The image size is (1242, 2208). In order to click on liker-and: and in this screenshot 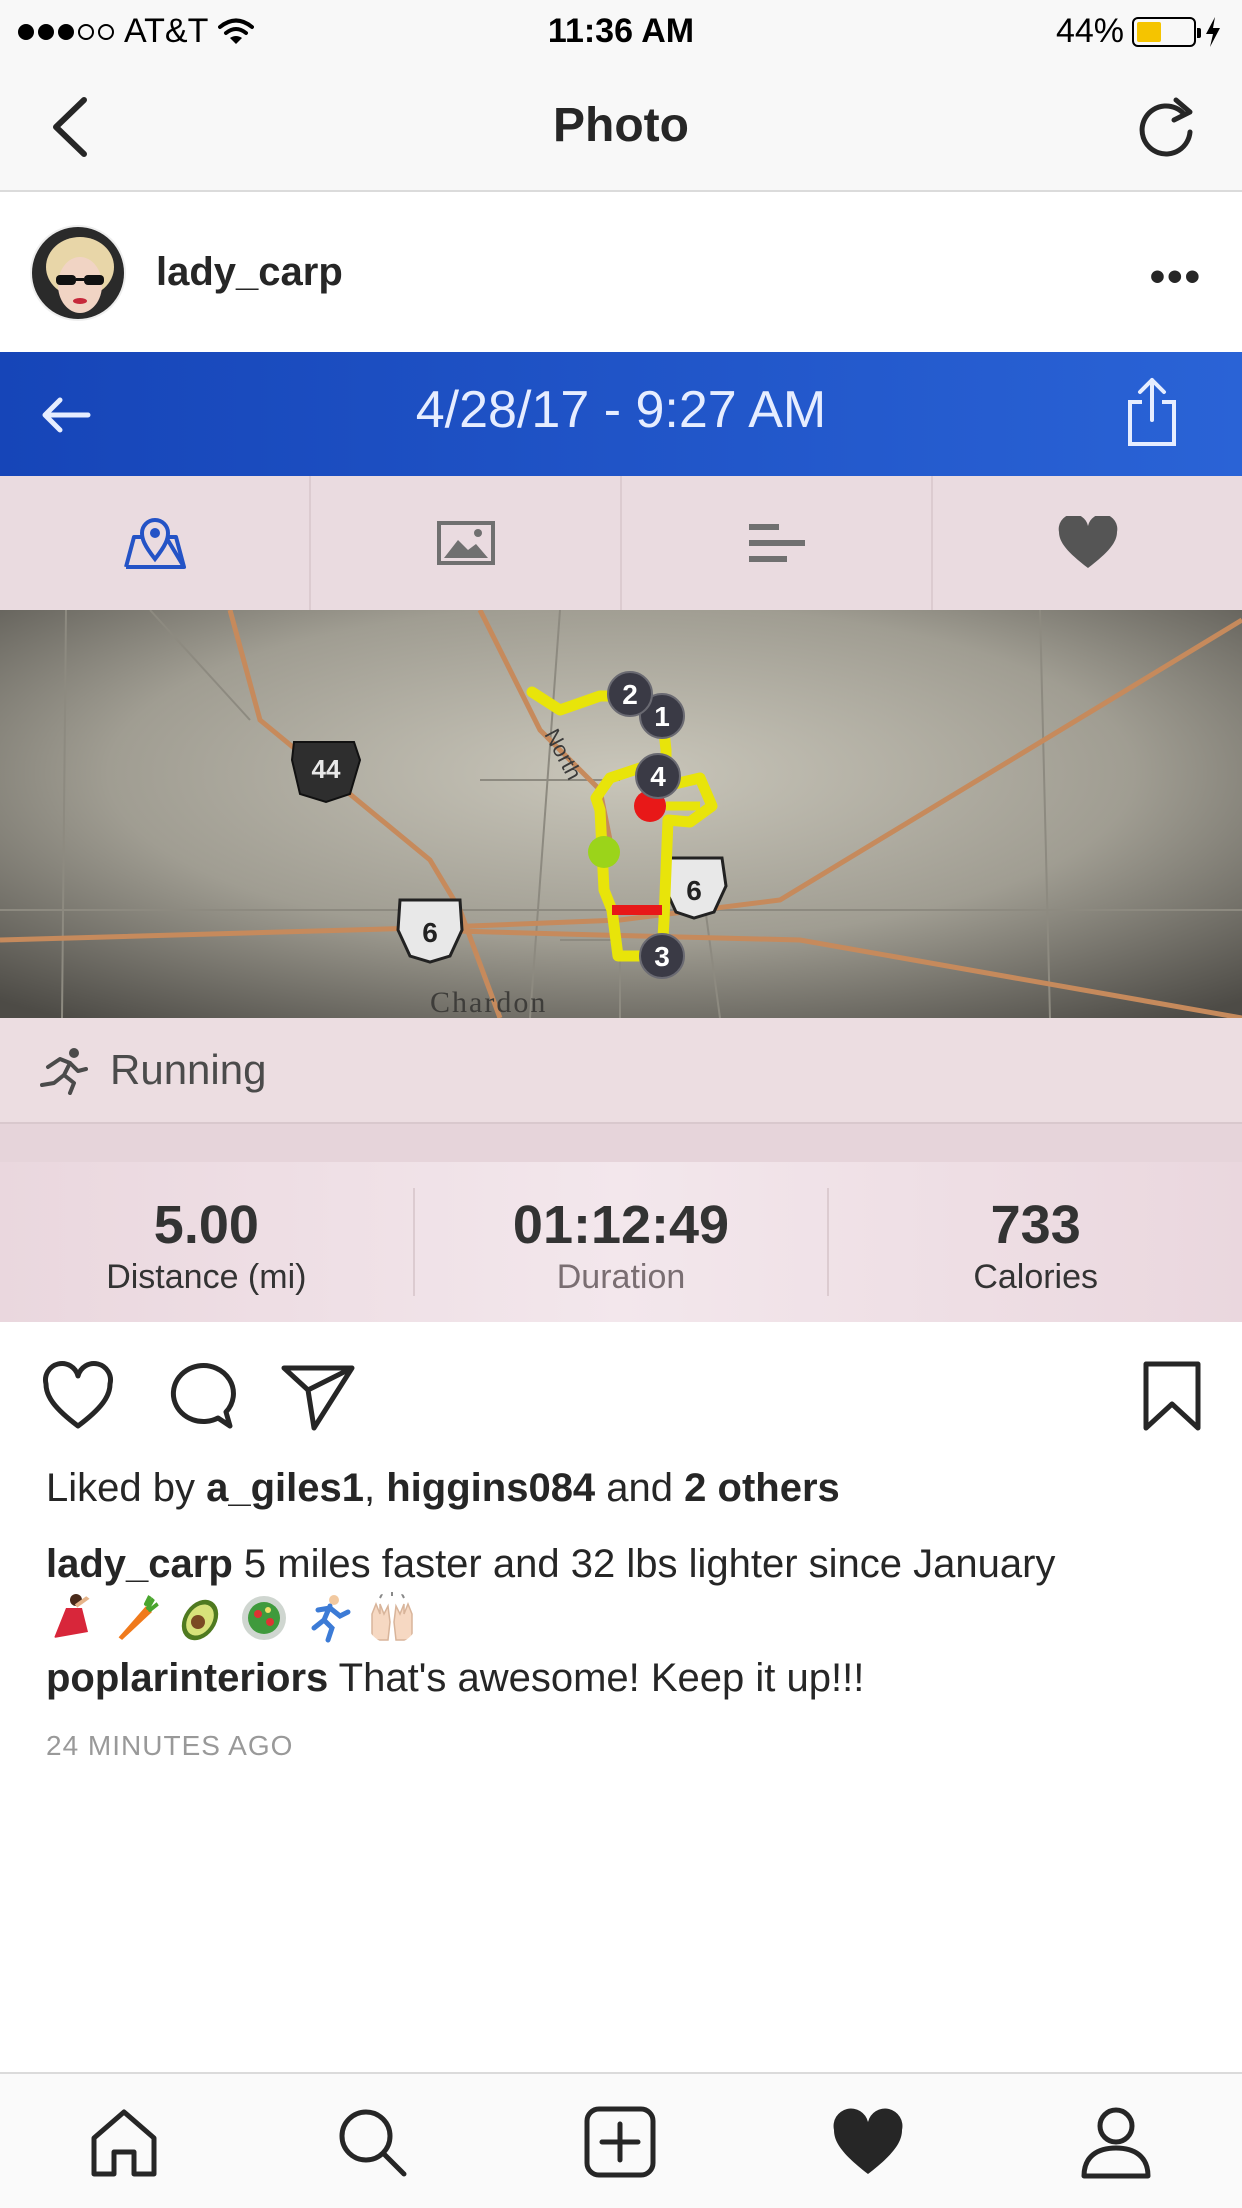, I will do `click(640, 1488)`.